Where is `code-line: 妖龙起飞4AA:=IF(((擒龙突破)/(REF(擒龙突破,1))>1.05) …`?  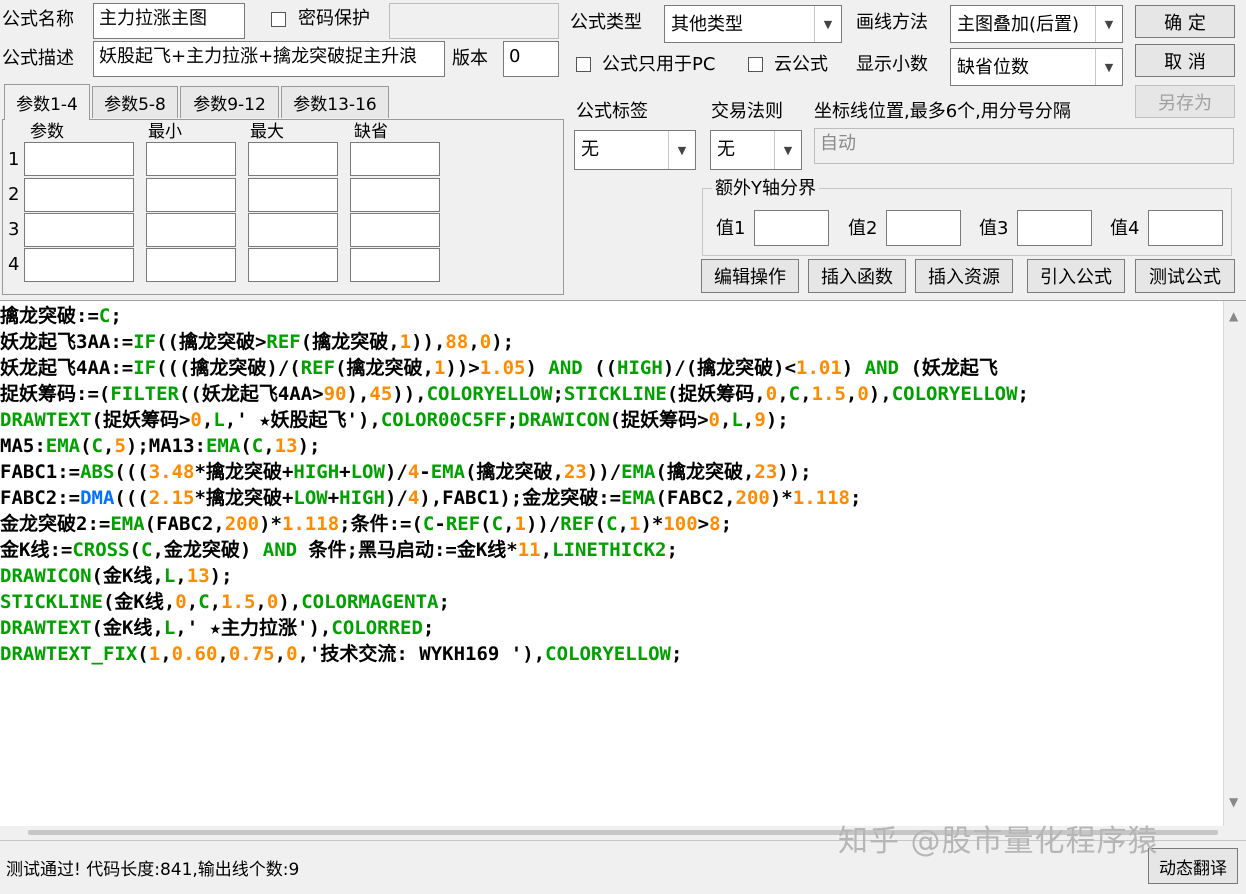 code-line: 妖龙起飞4AA:=IF(((擒龙突破)/(REF(擒龙突破,1))>1.05) … is located at coordinates (499, 368).